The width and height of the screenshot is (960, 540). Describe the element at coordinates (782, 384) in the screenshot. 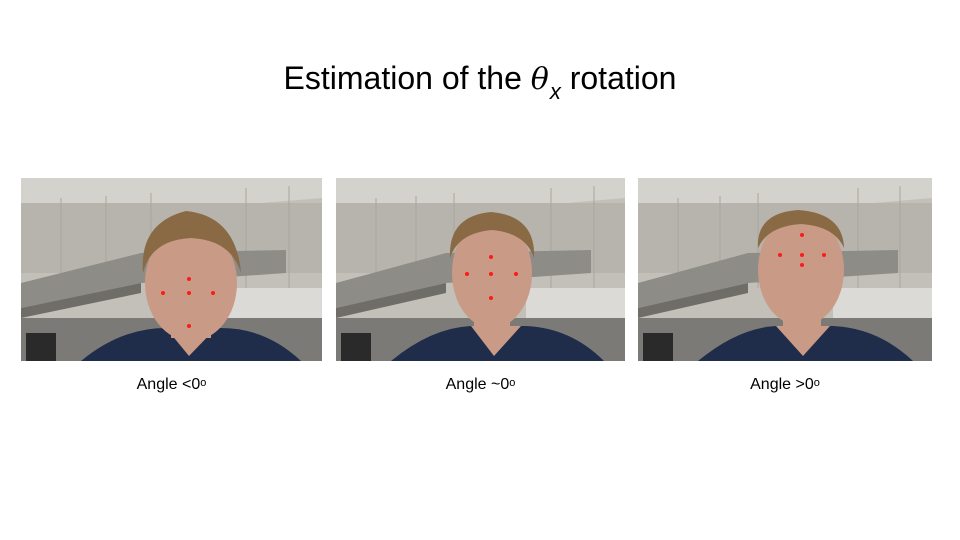

I see `caption-text: Angle >0` at that location.